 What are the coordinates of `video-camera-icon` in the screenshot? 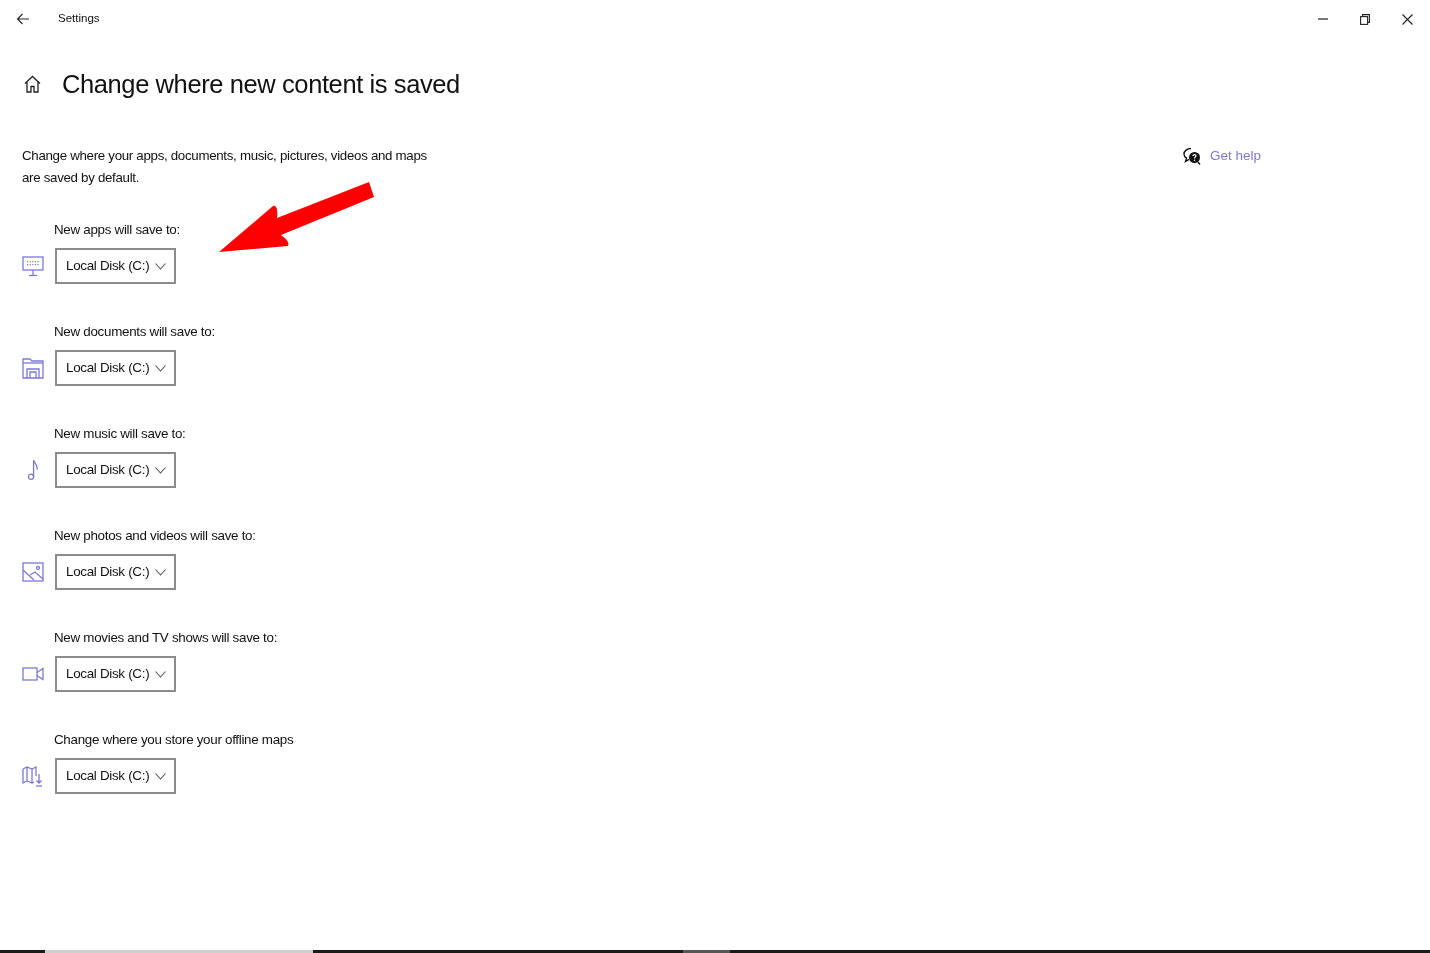 It's located at (33, 674).